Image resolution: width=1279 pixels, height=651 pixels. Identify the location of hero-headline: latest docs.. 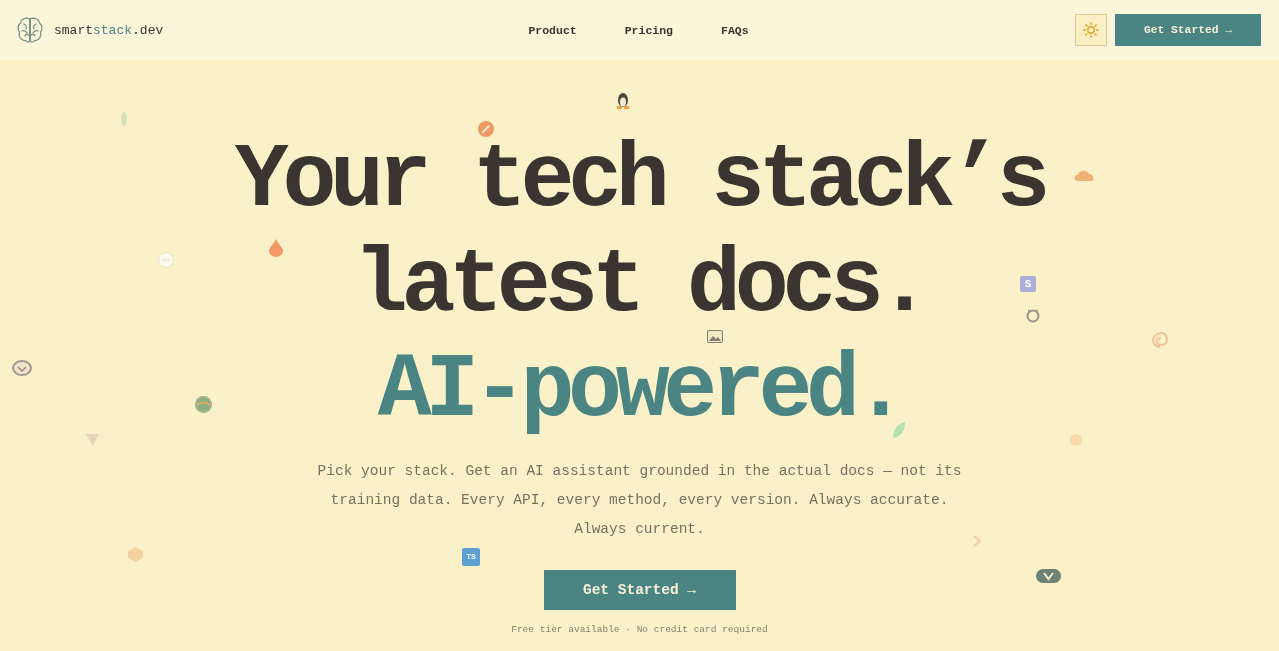
(639, 286).